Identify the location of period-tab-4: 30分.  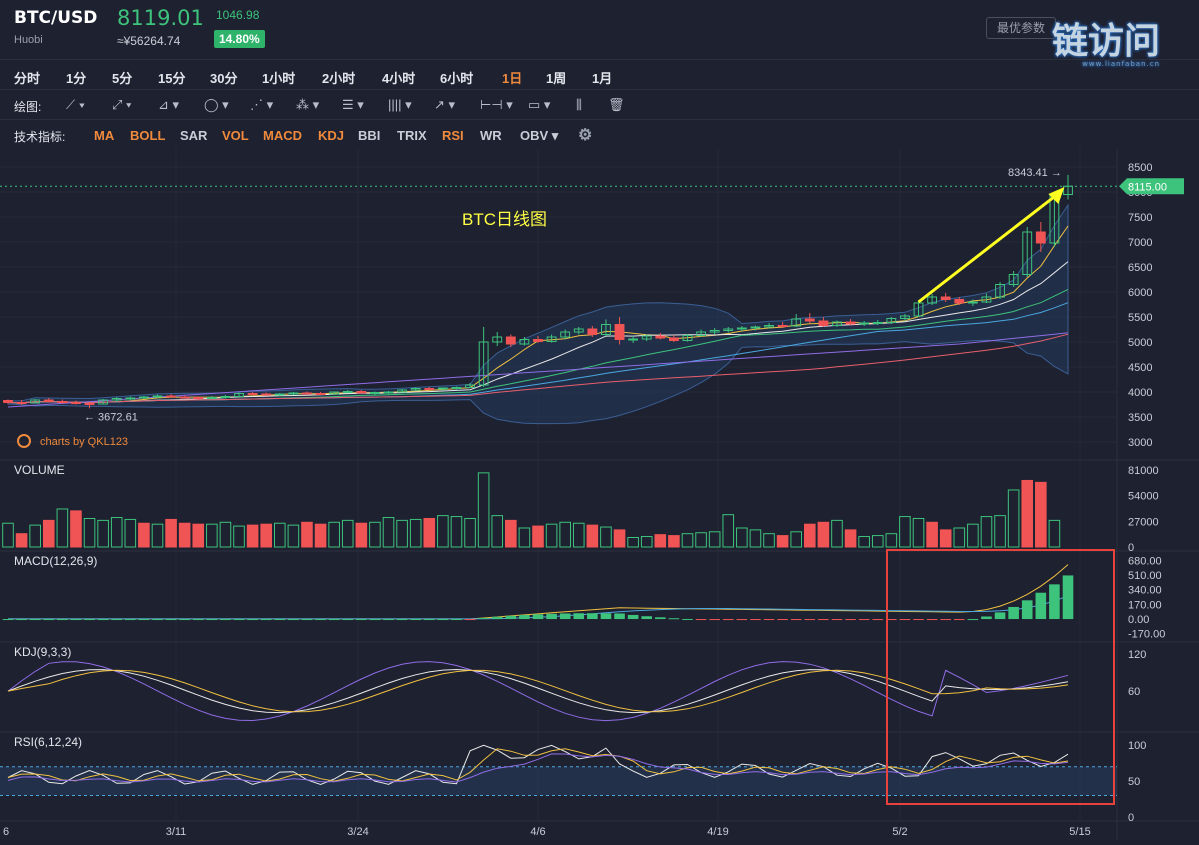
(223, 77).